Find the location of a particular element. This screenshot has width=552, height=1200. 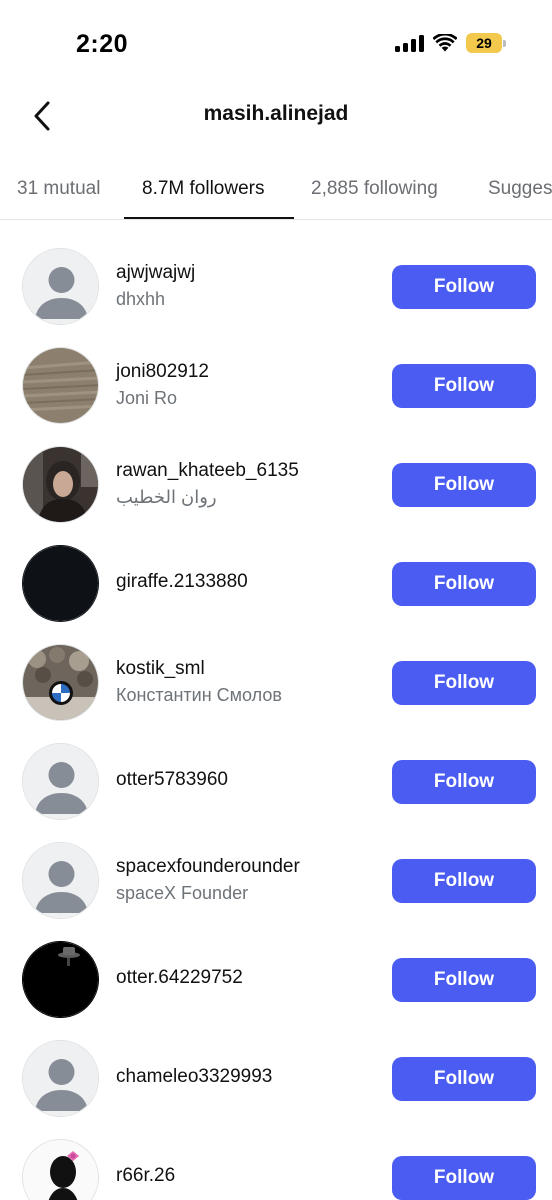

list-item: r66r.26 Follow is located at coordinates (276, 1155).